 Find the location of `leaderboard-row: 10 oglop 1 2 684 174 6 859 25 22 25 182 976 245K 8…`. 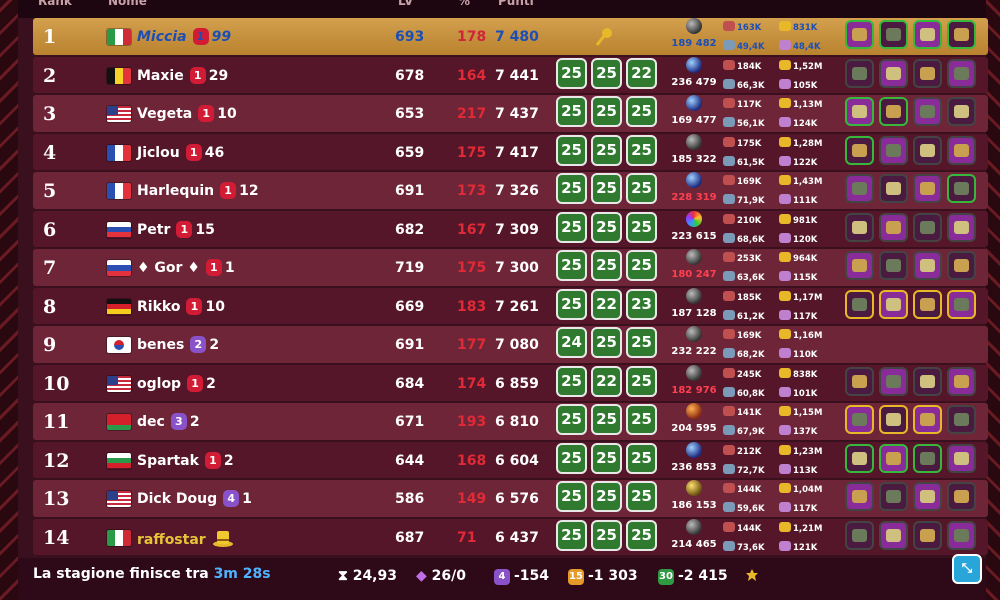

leaderboard-row: 10 oglop 1 2 684 174 6 859 25 22 25 182 976 245K 8… is located at coordinates (510, 382).